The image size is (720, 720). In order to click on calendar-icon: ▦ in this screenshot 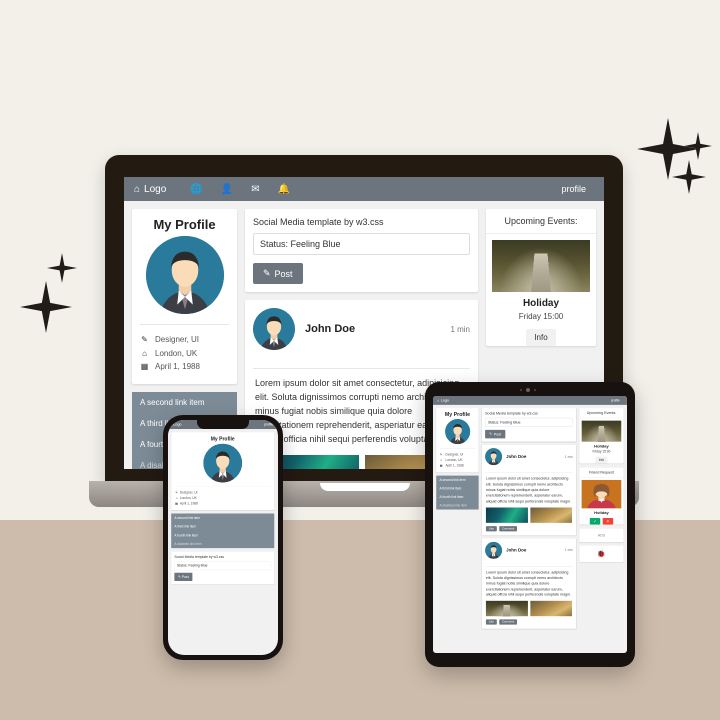, I will do `click(144, 367)`.